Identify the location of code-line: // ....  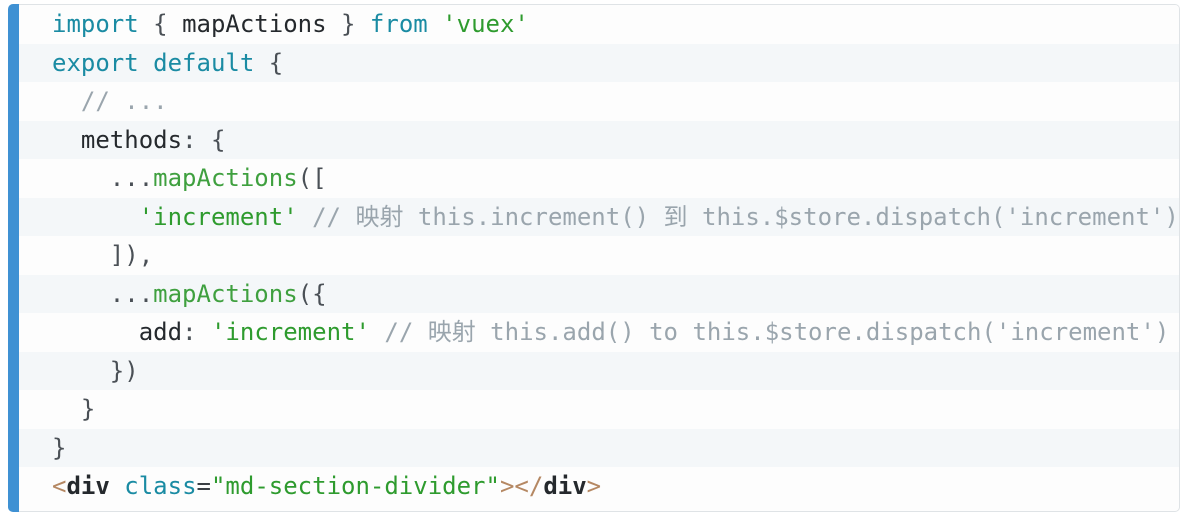
(593, 101).